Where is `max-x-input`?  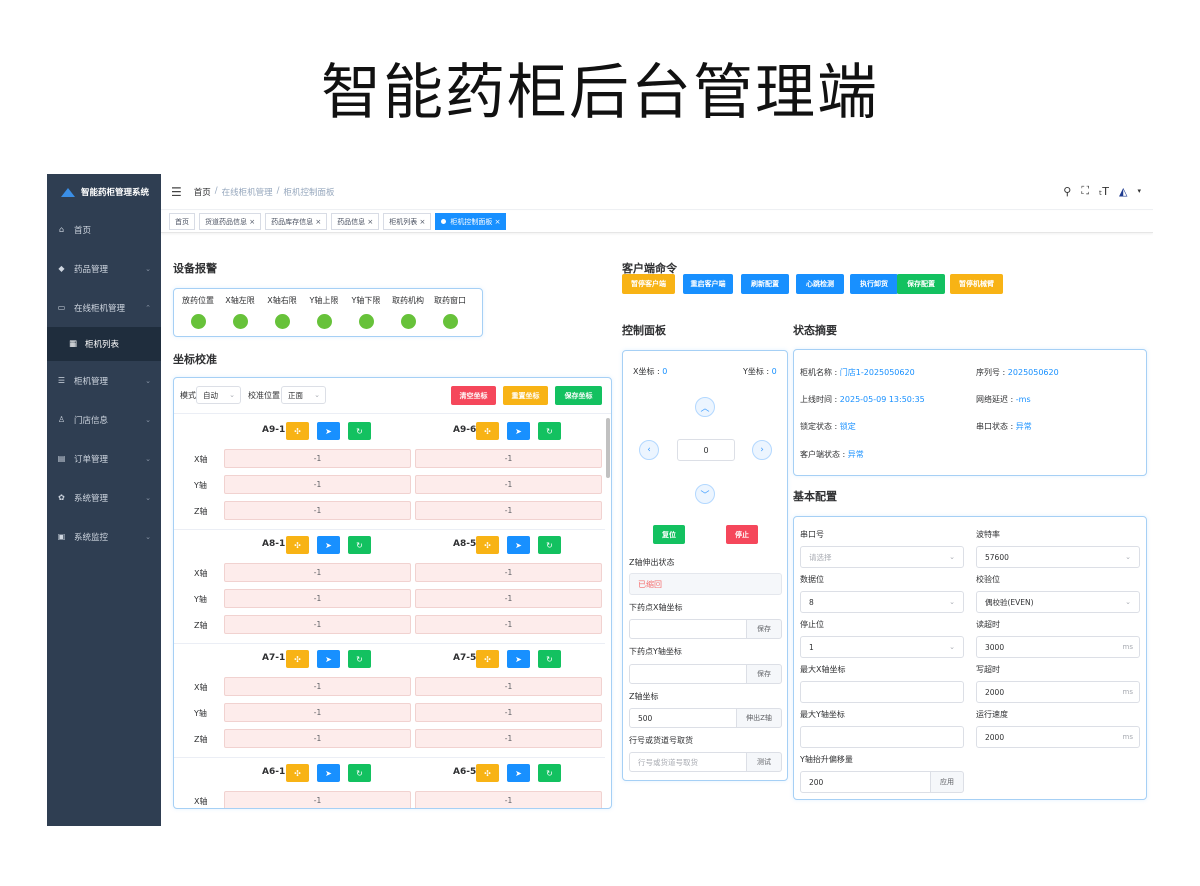 max-x-input is located at coordinates (882, 692).